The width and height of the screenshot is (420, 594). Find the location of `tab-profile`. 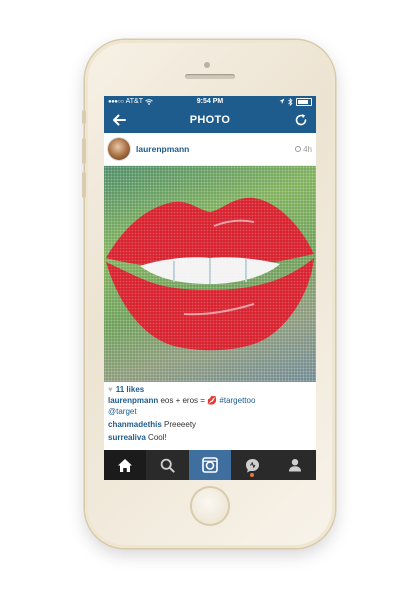

tab-profile is located at coordinates (295, 465).